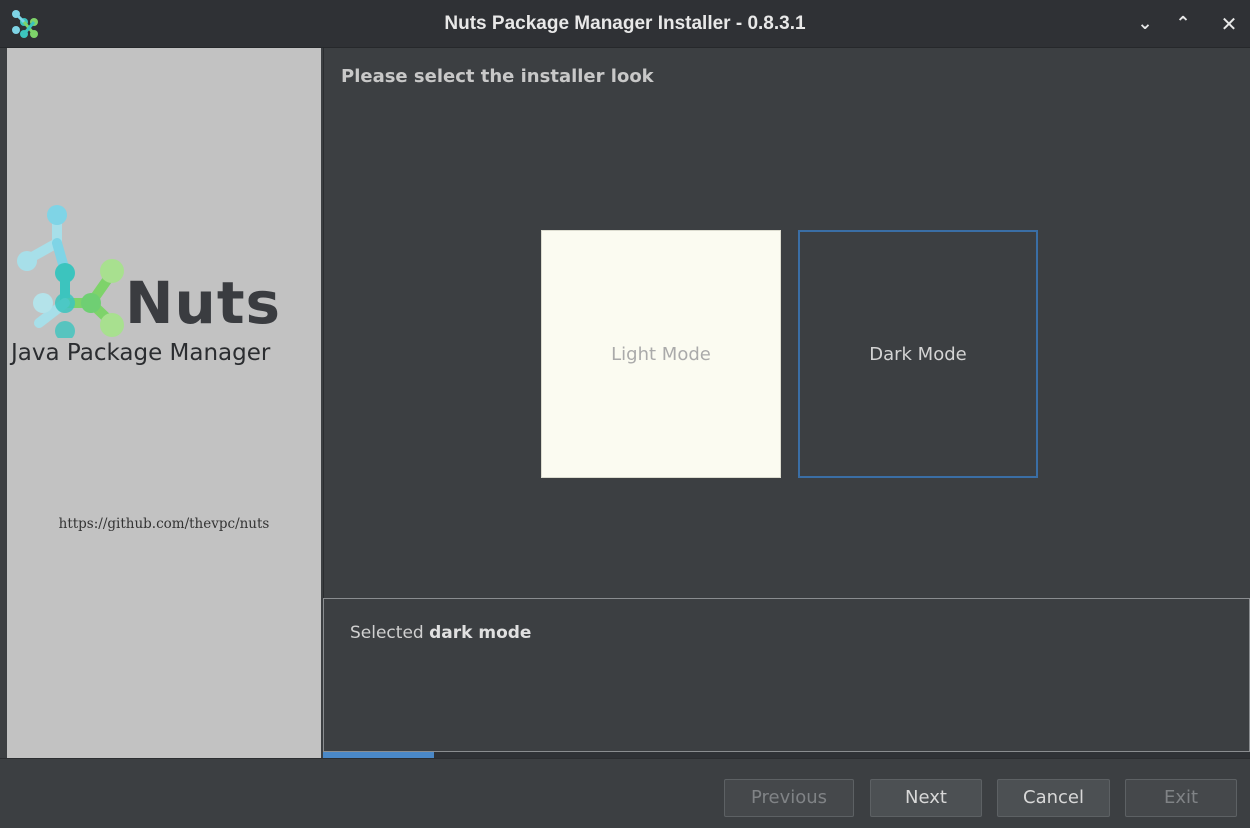  I want to click on repository-url: https://github.com/thevpc/nuts, so click(164, 524).